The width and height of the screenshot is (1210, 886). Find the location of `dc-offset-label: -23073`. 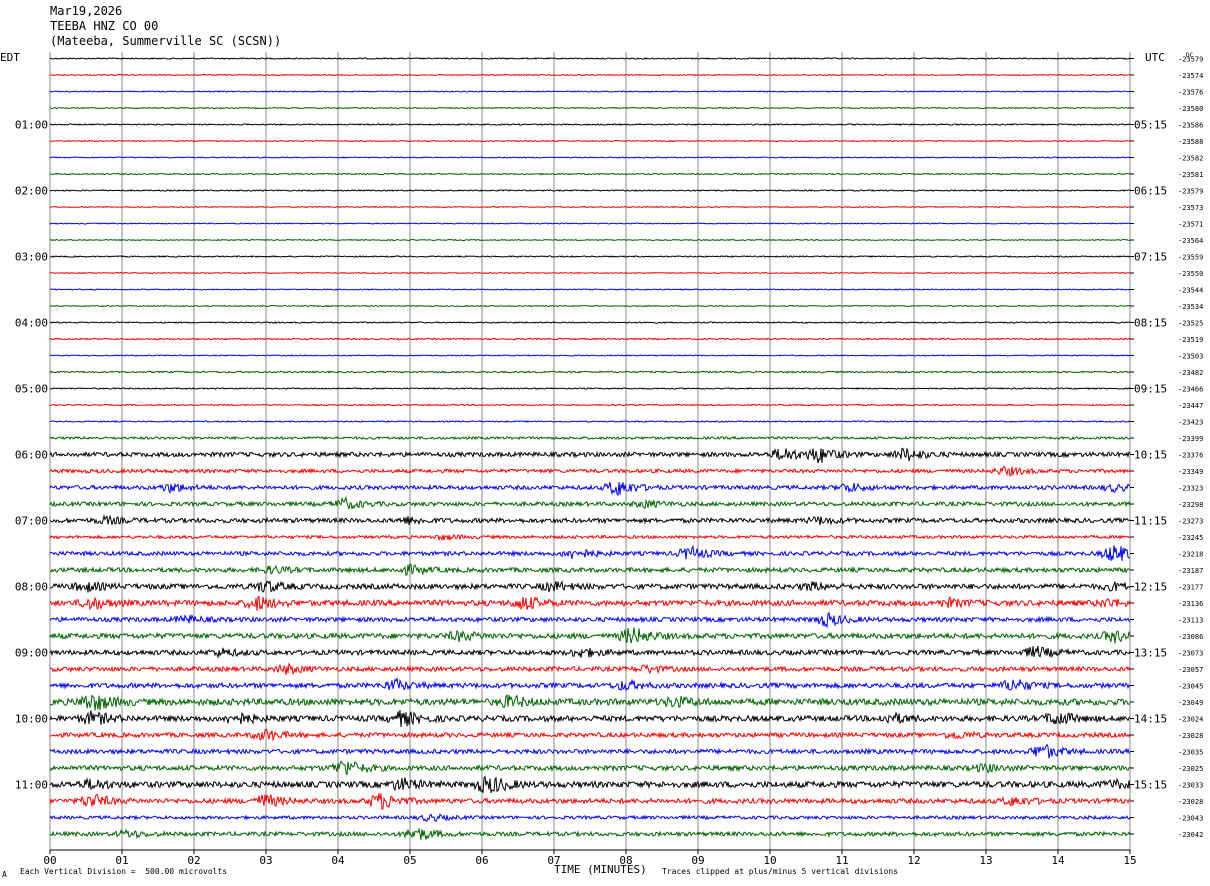

dc-offset-label: -23073 is located at coordinates (1190, 654).